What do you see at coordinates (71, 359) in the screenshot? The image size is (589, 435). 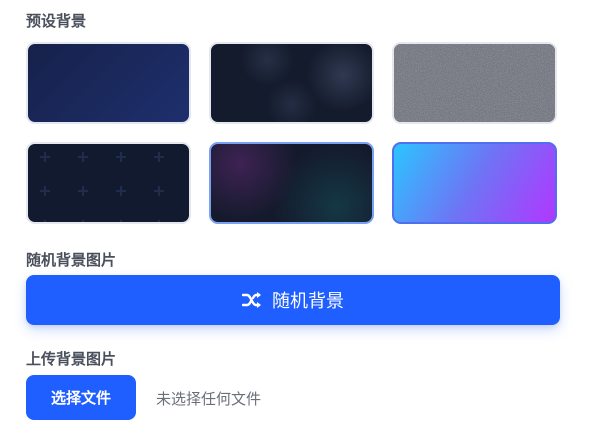 I see `upload-background-label: 上传背景图片` at bounding box center [71, 359].